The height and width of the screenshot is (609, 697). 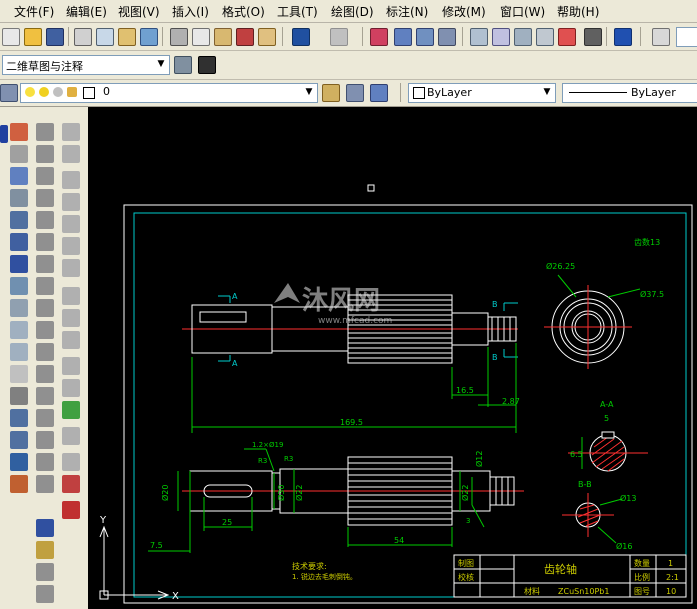 What do you see at coordinates (55, 37) in the screenshot?
I see `save-icon` at bounding box center [55, 37].